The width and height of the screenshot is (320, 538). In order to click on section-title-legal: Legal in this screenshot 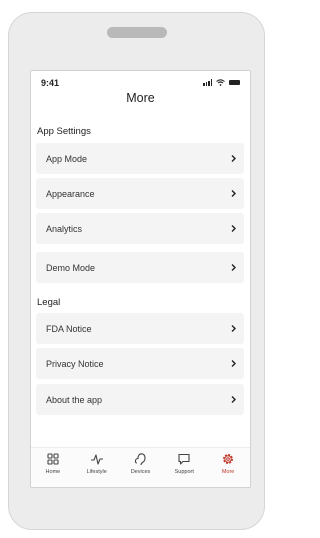, I will do `click(49, 302)`.